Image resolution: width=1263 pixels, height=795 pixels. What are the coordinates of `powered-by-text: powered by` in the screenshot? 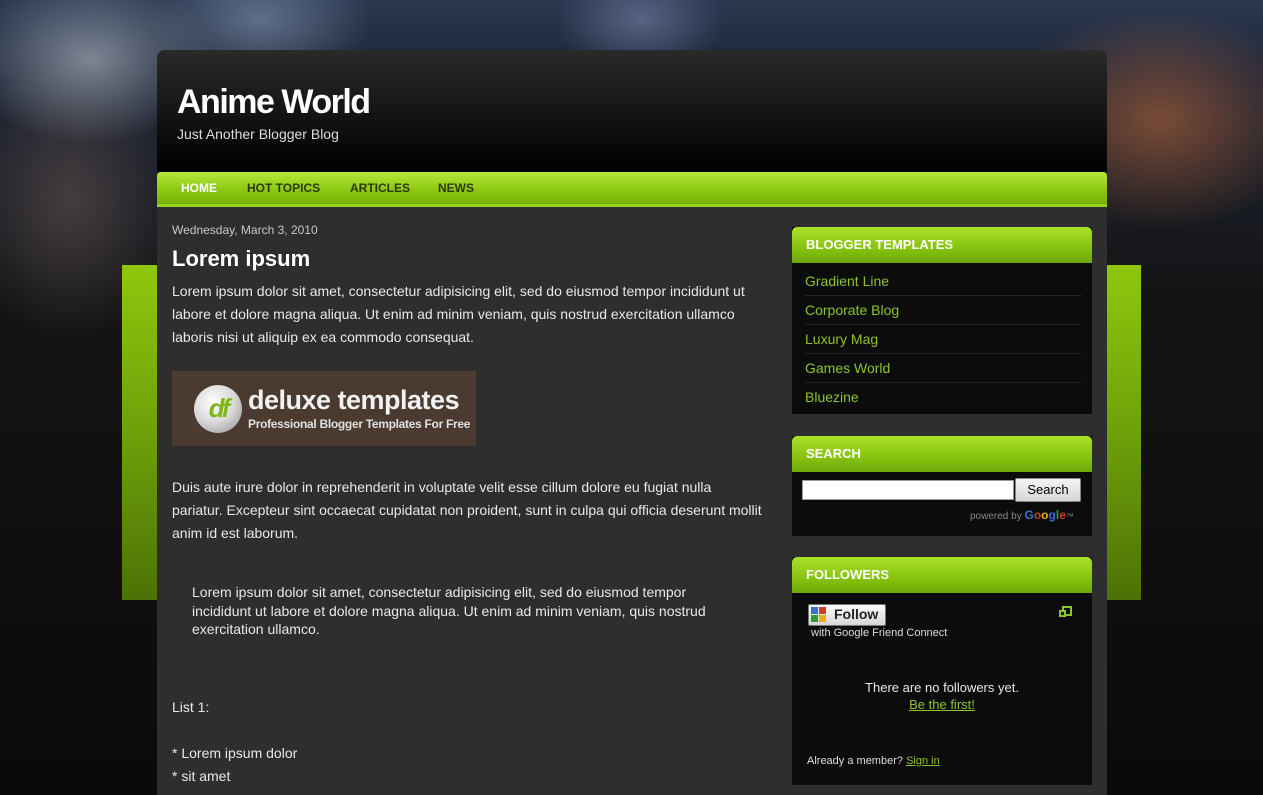 It's located at (996, 516).